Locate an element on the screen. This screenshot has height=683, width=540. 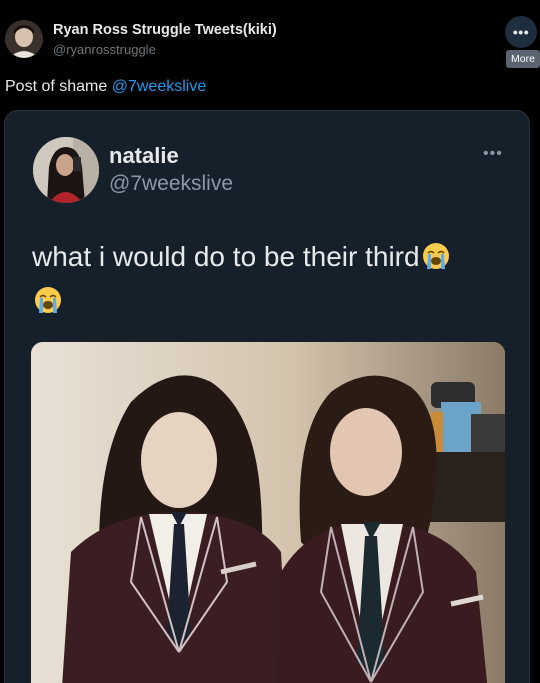
quoted-author-handle: @7weekslive is located at coordinates (171, 184).